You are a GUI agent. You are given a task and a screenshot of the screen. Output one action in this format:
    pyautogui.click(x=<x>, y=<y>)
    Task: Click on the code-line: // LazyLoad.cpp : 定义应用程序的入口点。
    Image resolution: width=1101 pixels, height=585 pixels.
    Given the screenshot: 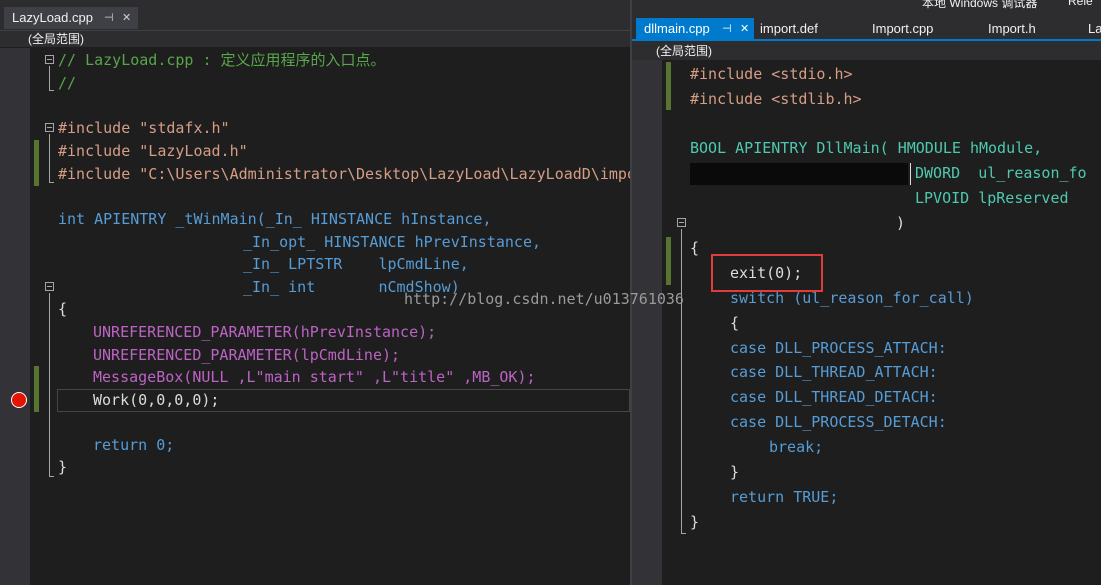 What is the action you would take?
    pyautogui.click(x=222, y=60)
    